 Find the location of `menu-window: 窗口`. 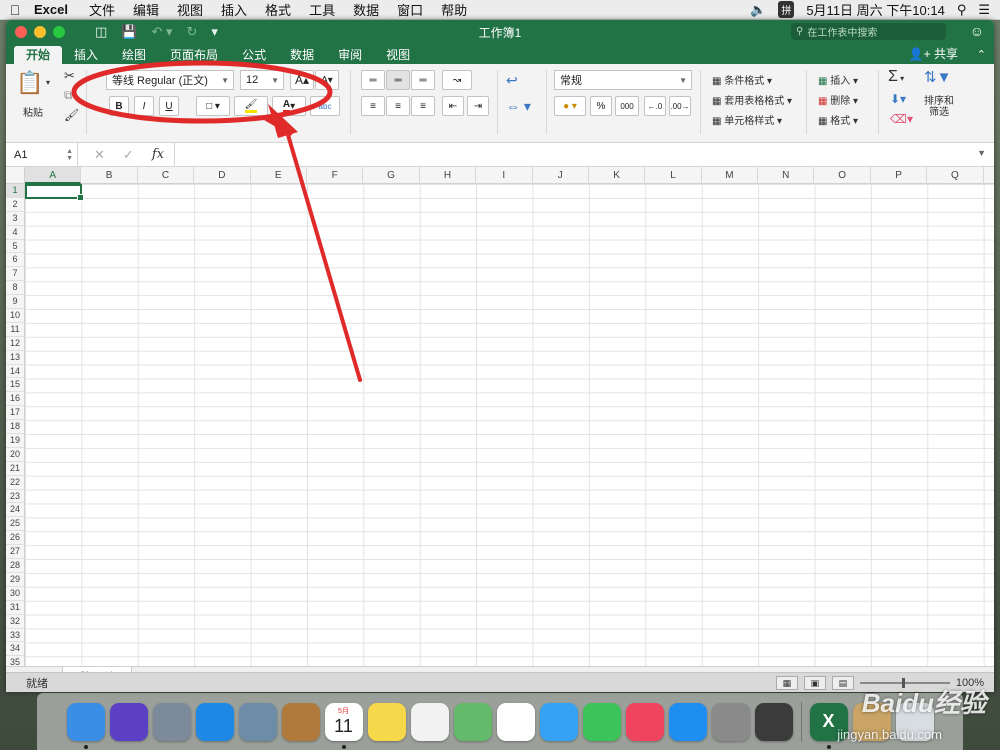

menu-window: 窗口 is located at coordinates (410, 9).